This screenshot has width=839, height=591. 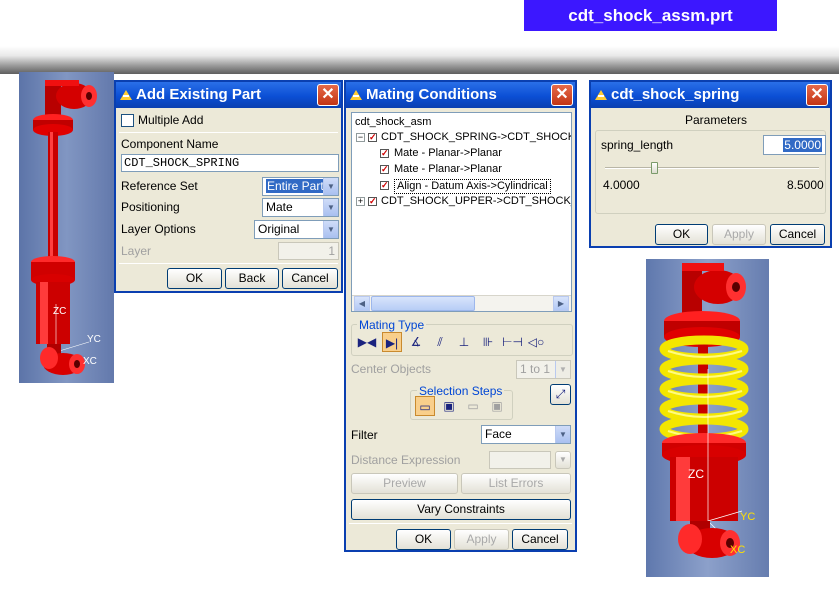 What do you see at coordinates (423, 303) in the screenshot?
I see `scroll-thumb` at bounding box center [423, 303].